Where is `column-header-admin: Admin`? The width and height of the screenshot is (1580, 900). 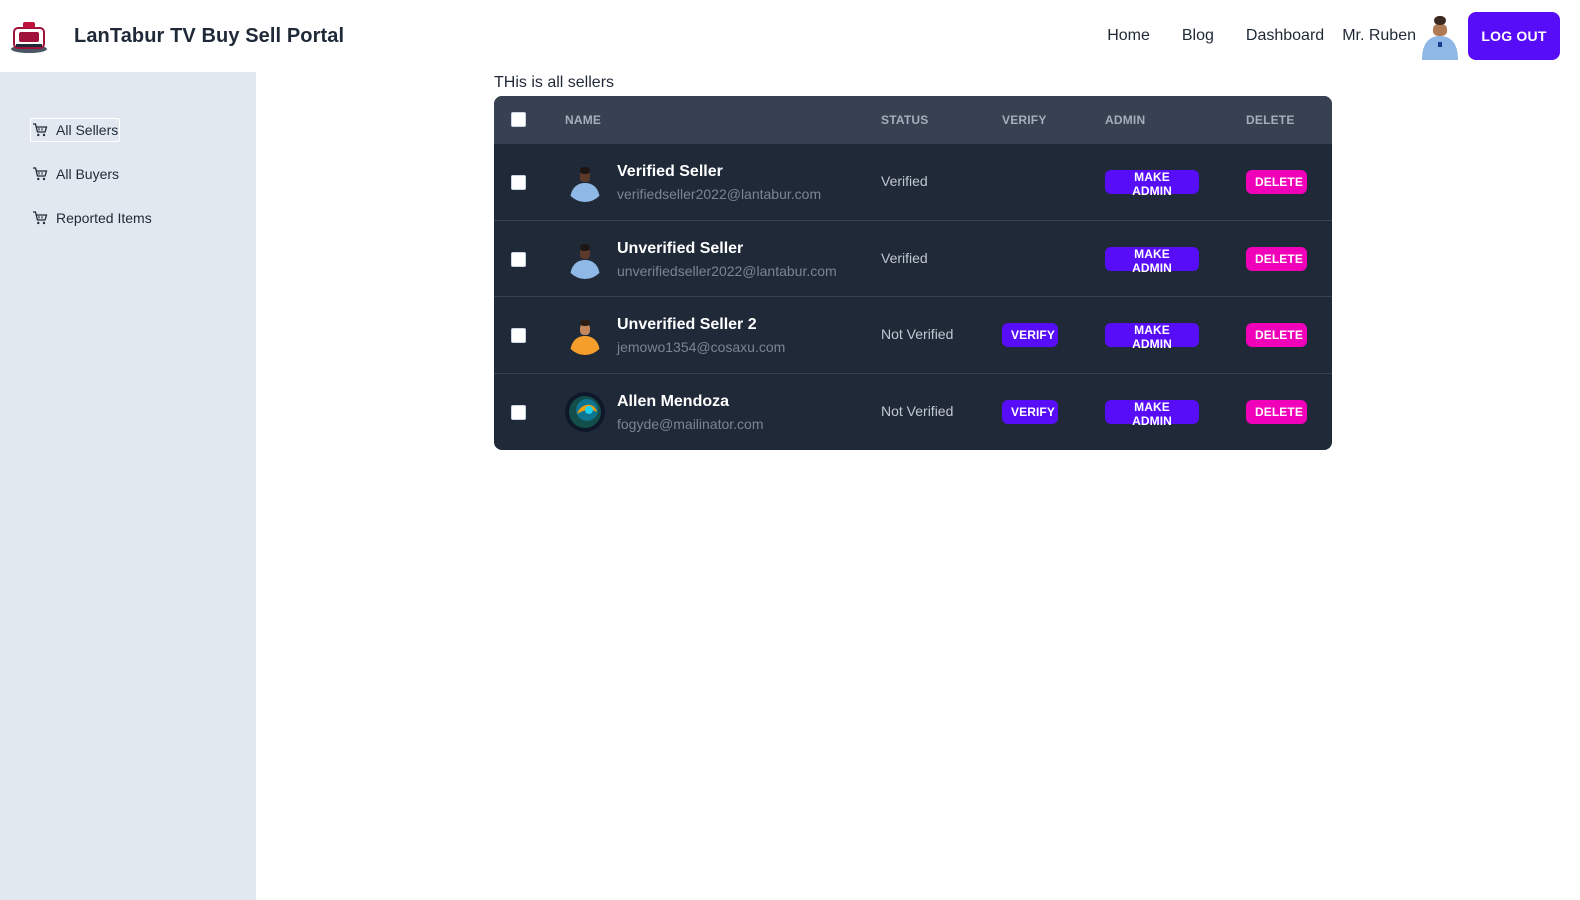
column-header-admin: Admin is located at coordinates (1125, 120).